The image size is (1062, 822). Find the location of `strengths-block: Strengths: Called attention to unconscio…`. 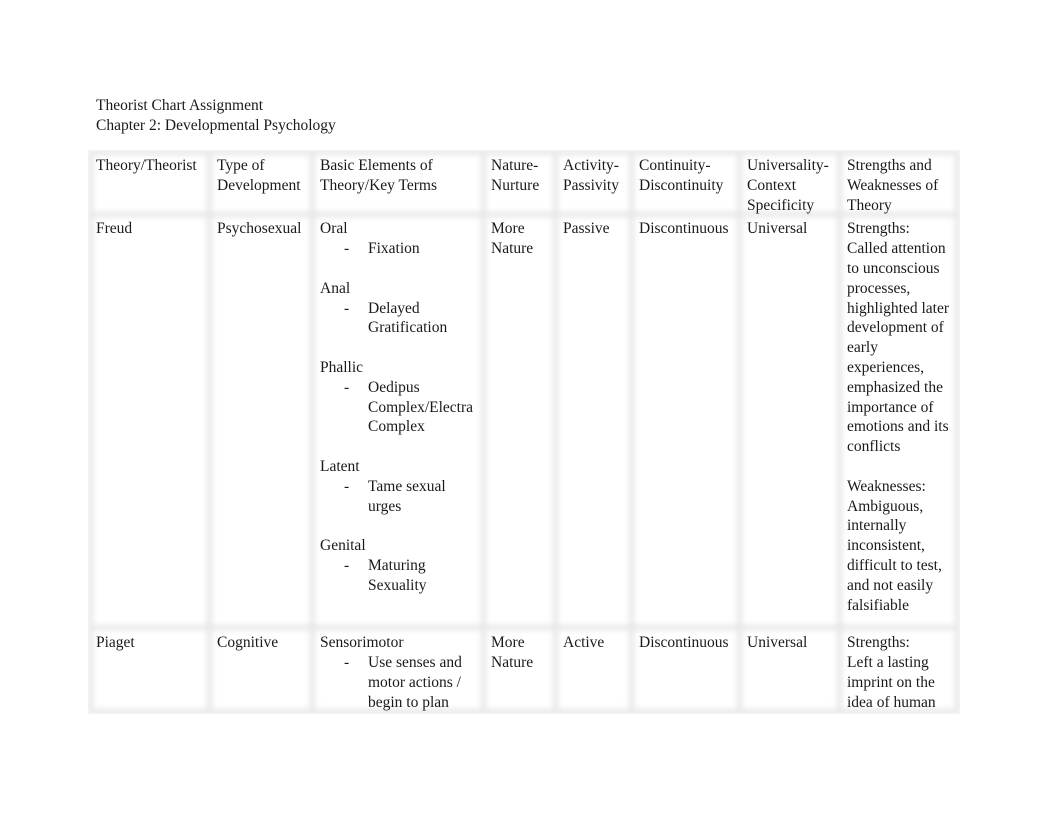

strengths-block: Strengths: Called attention to unconscio… is located at coordinates (901, 338).